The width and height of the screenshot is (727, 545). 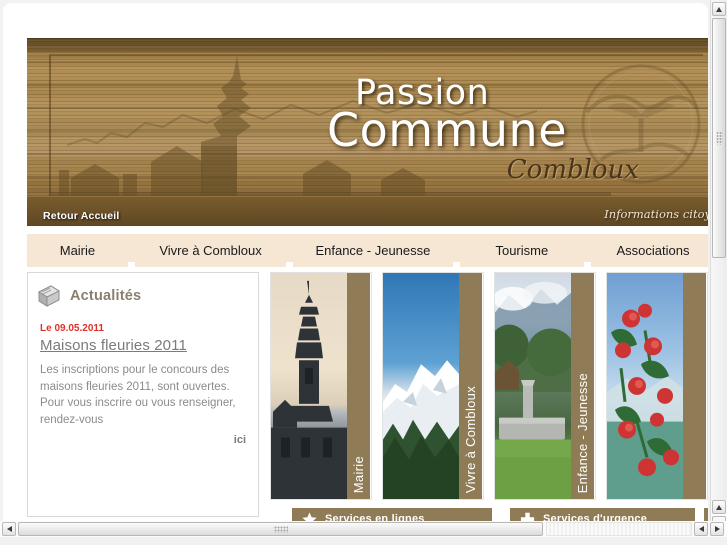 I want to click on medical-cross-icon, so click(x=527, y=516).